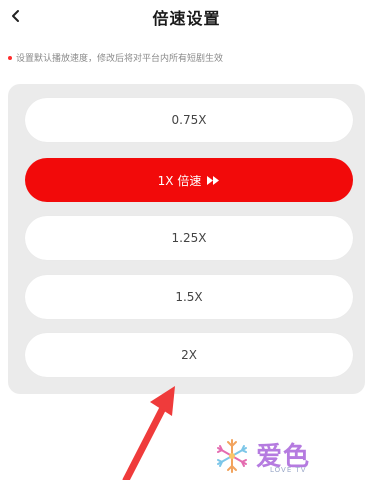 The image size is (373, 480). I want to click on speed-option-label: 0.75X, so click(189, 120).